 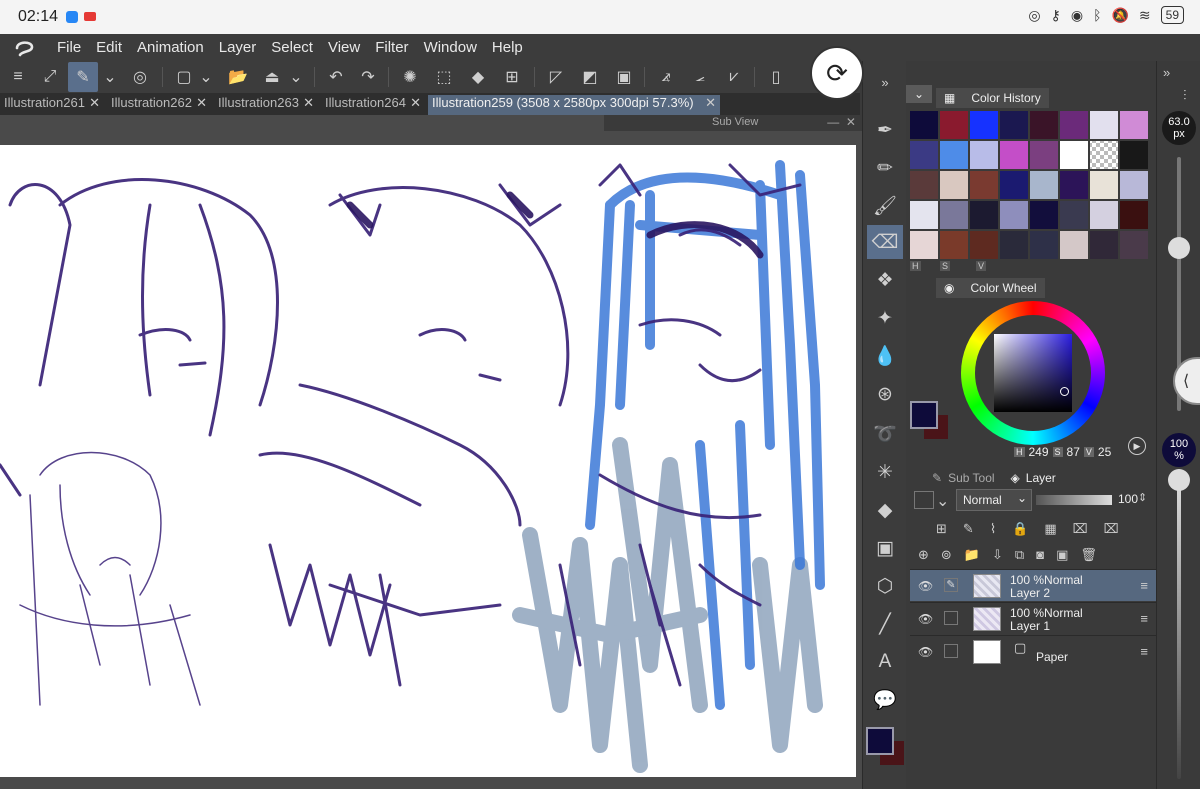 What do you see at coordinates (1033, 585) in the screenshot?
I see `layer-row-layer-2: 👁 ✎ 100 %Normal Layer 2 ≡` at bounding box center [1033, 585].